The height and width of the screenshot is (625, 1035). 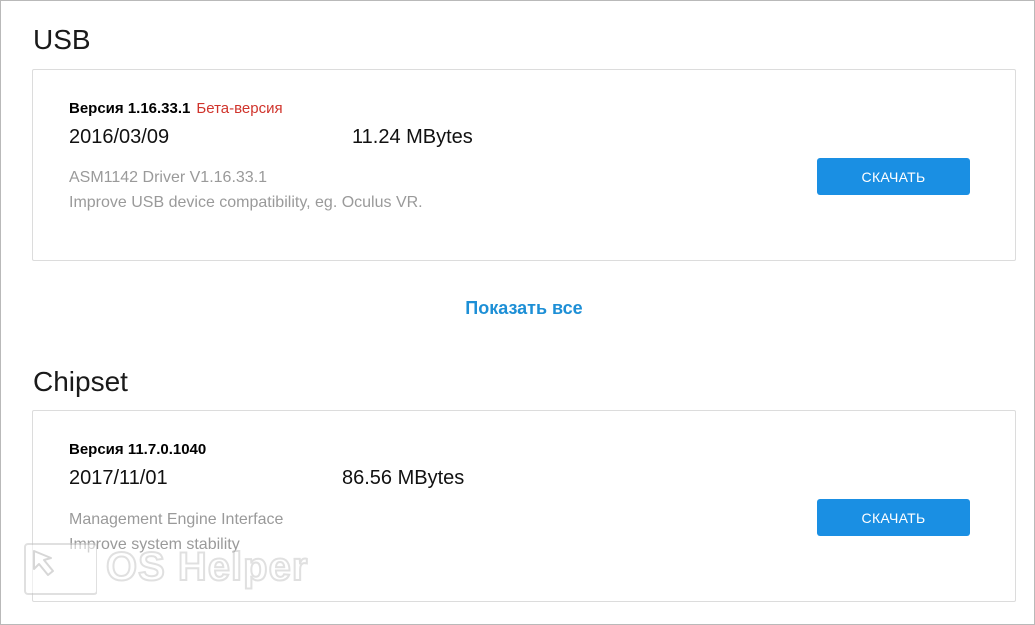 What do you see at coordinates (893, 176) in the screenshot?
I see `download-button-usb: СКАЧАТЬ` at bounding box center [893, 176].